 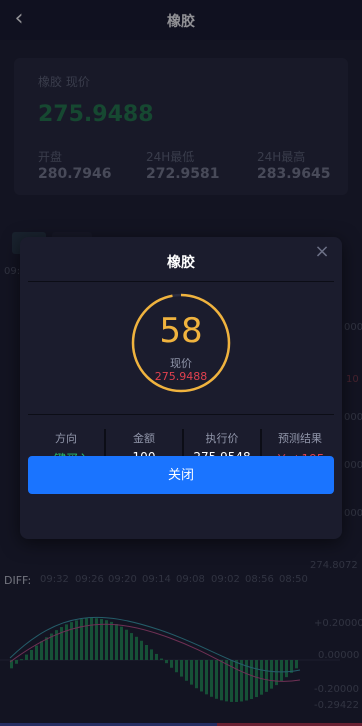 What do you see at coordinates (66, 438) in the screenshot?
I see `direction-label: 方向` at bounding box center [66, 438].